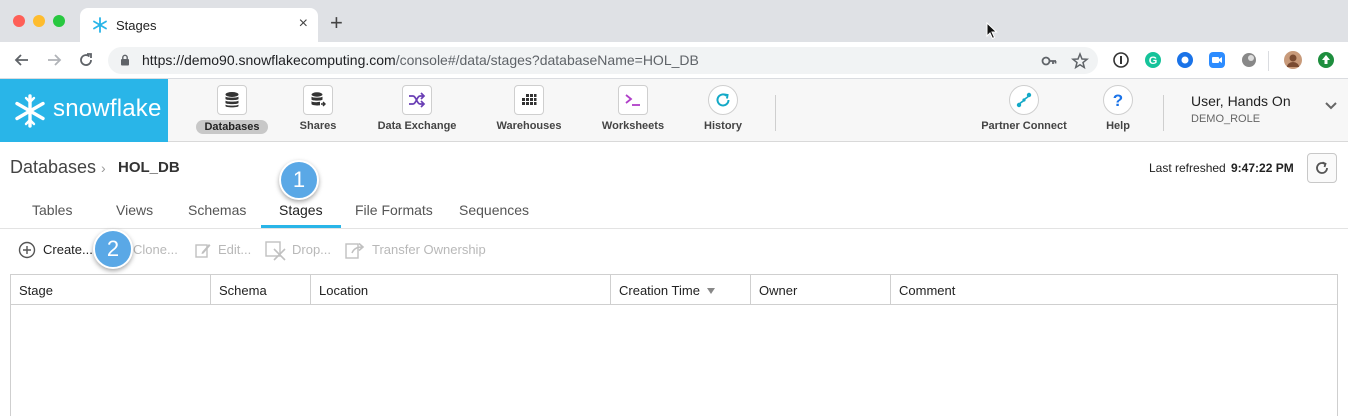  What do you see at coordinates (659, 290) in the screenshot?
I see `column-creation-time-label: Creation Time` at bounding box center [659, 290].